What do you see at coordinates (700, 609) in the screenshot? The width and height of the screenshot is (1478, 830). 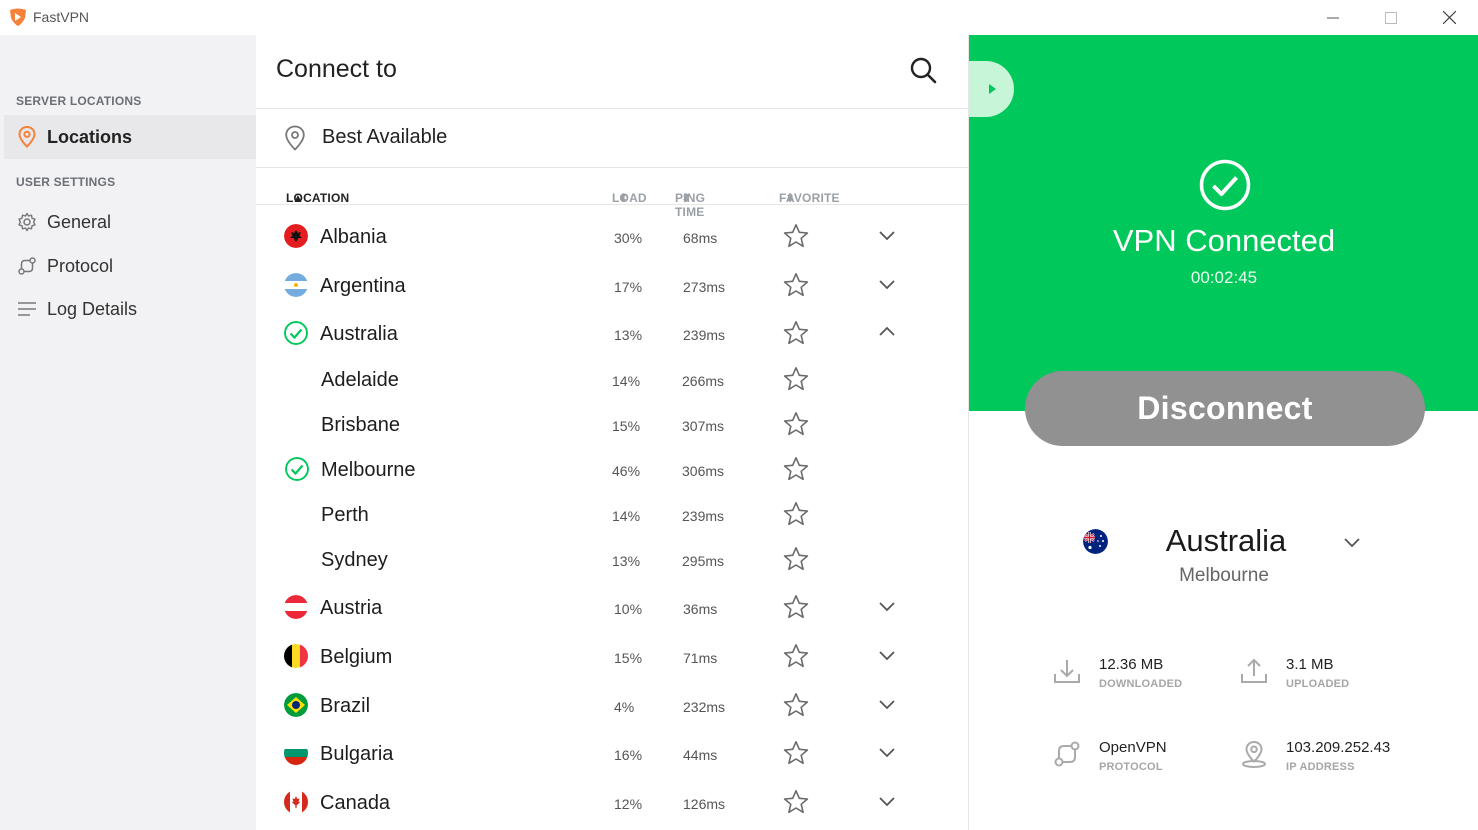 I see `ping-value: 36ms` at bounding box center [700, 609].